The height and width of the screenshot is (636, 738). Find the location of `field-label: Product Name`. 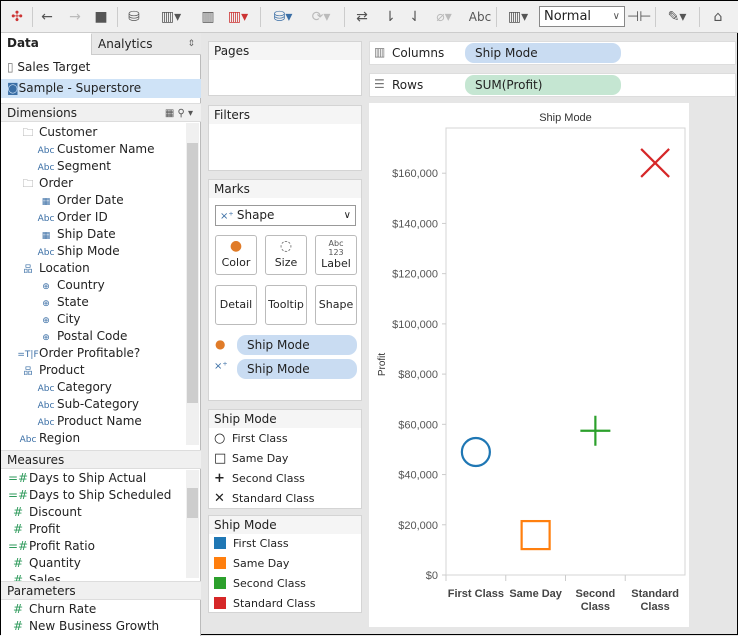

field-label: Product Name is located at coordinates (99, 421).